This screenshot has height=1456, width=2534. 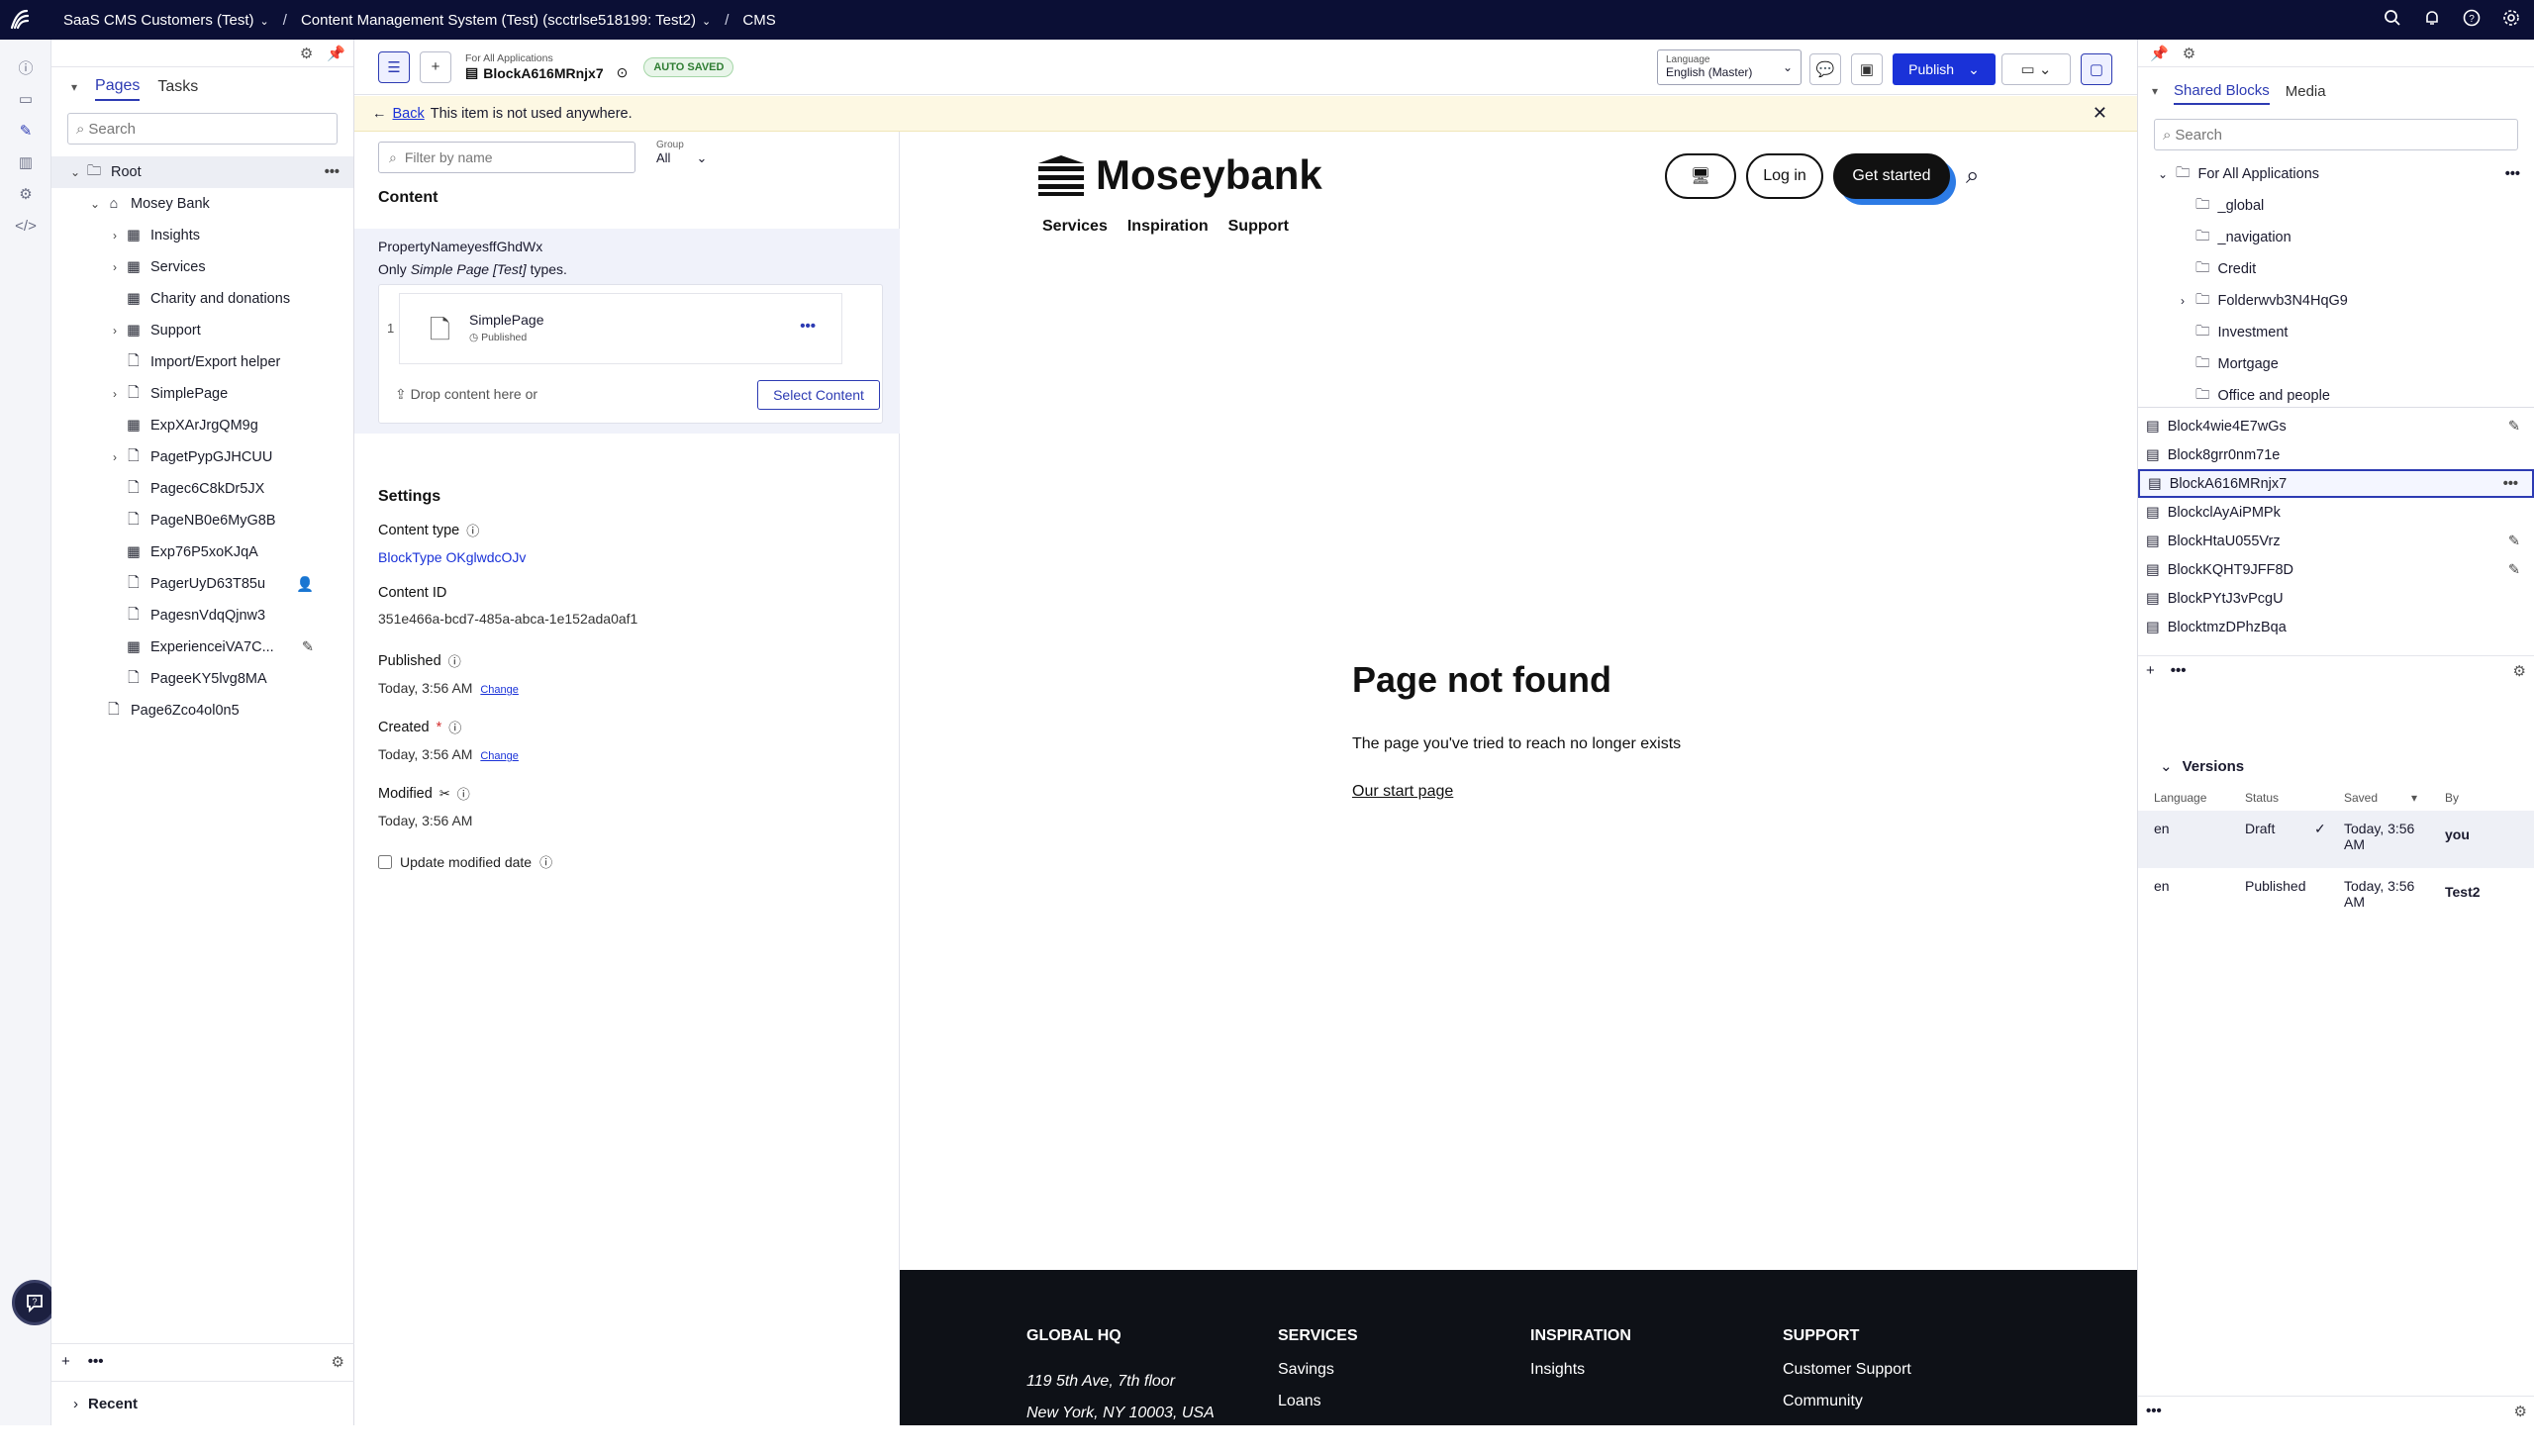 What do you see at coordinates (25, 226) in the screenshot?
I see `code-icon: </>` at bounding box center [25, 226].